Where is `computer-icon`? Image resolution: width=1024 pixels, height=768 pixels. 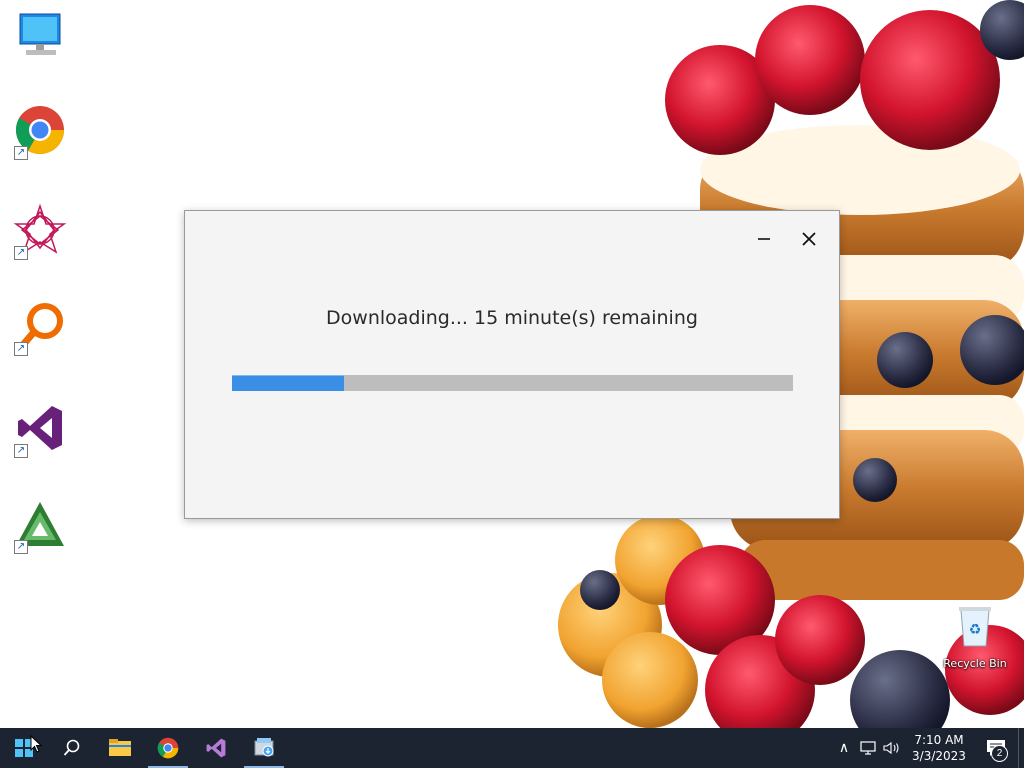 computer-icon is located at coordinates (40, 34).